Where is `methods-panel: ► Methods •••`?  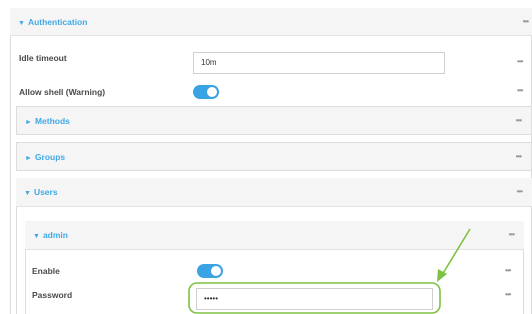
methods-panel: ► Methods ••• is located at coordinates (274, 120).